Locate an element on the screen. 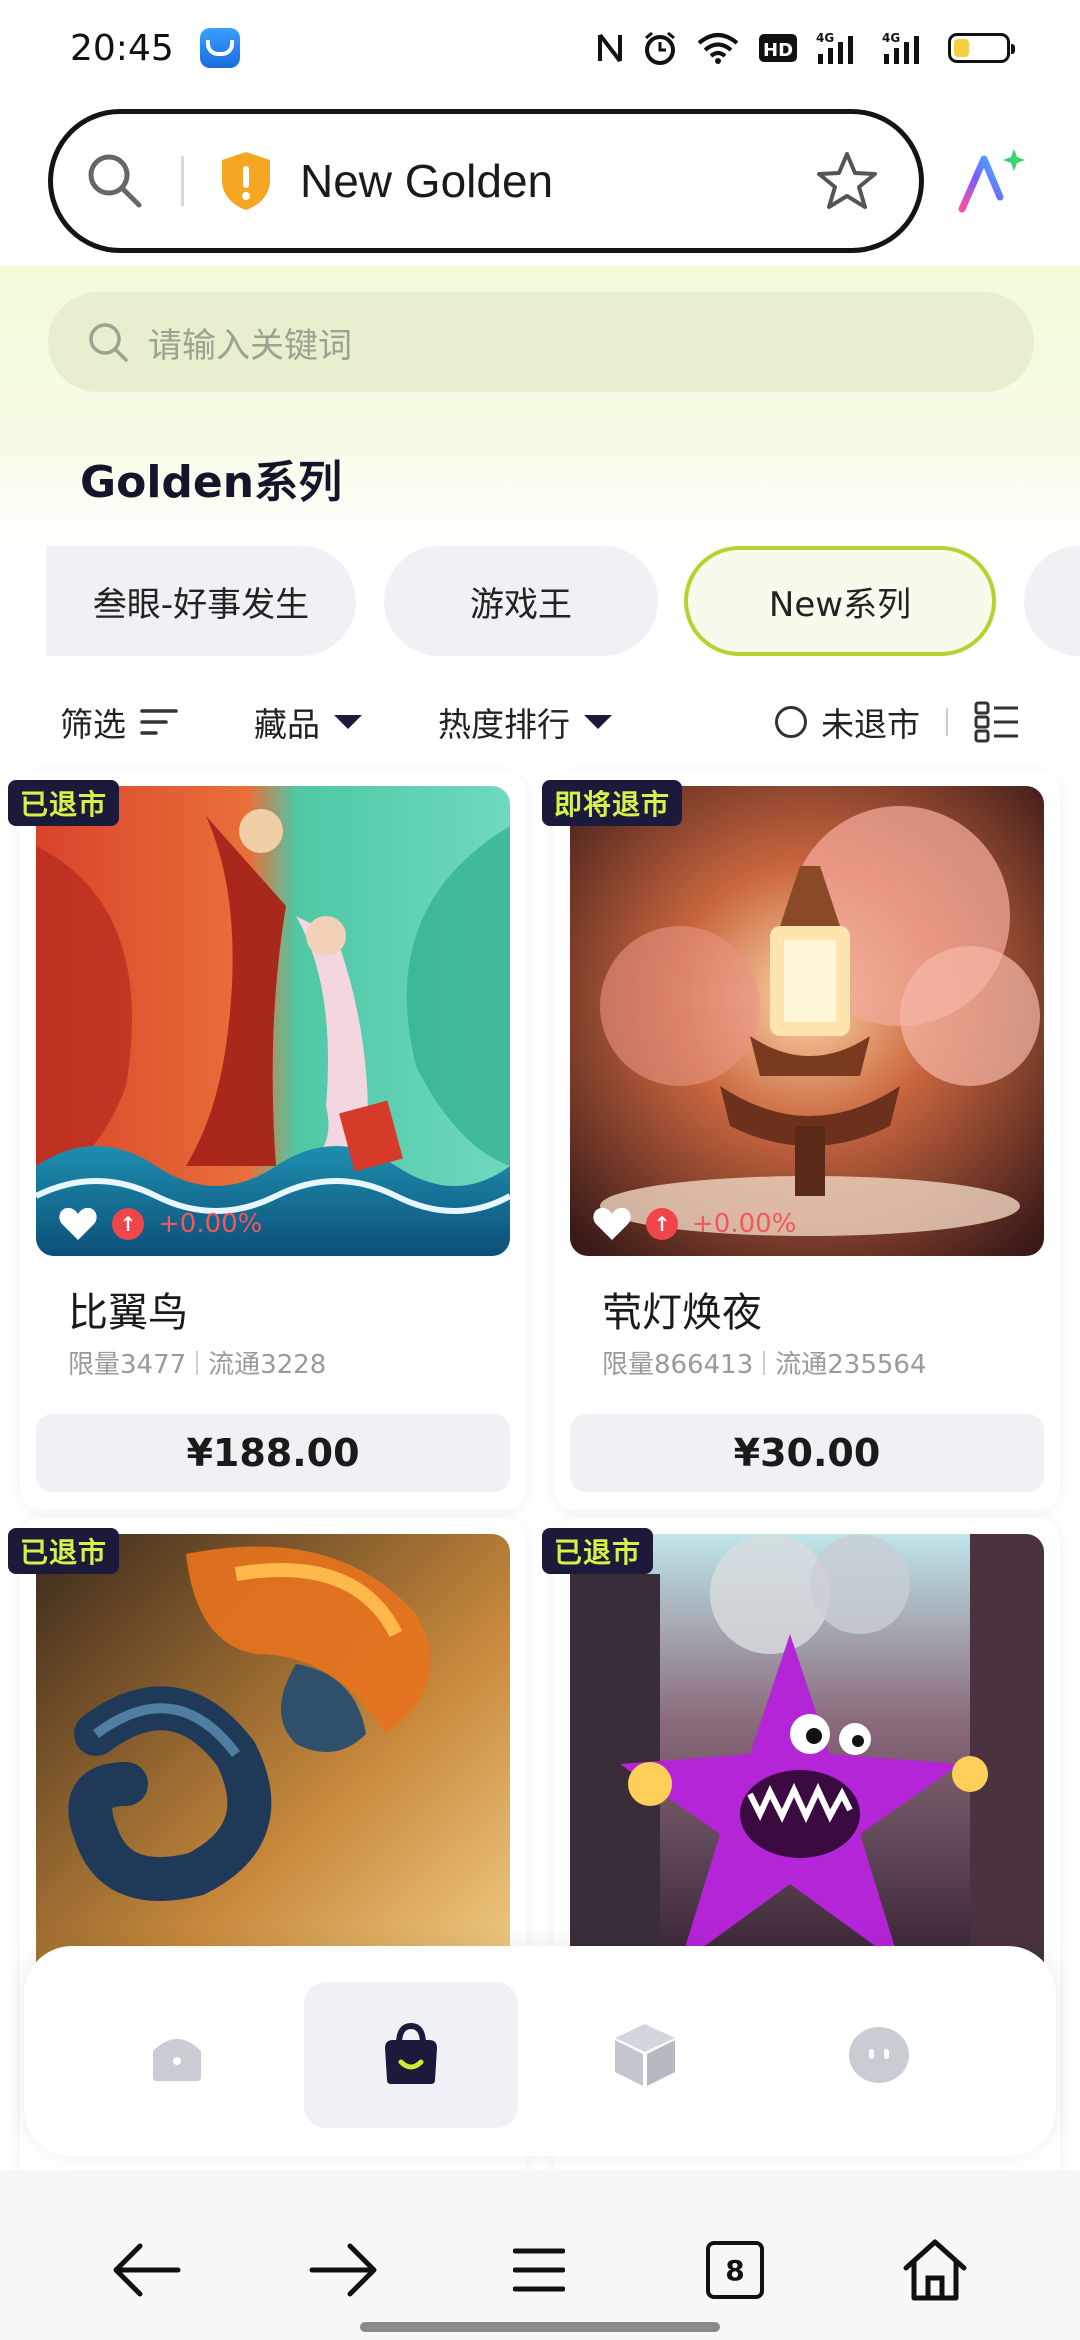 The width and height of the screenshot is (1080, 2340). signal-4g-icon-2: 4G is located at coordinates (900, 47).